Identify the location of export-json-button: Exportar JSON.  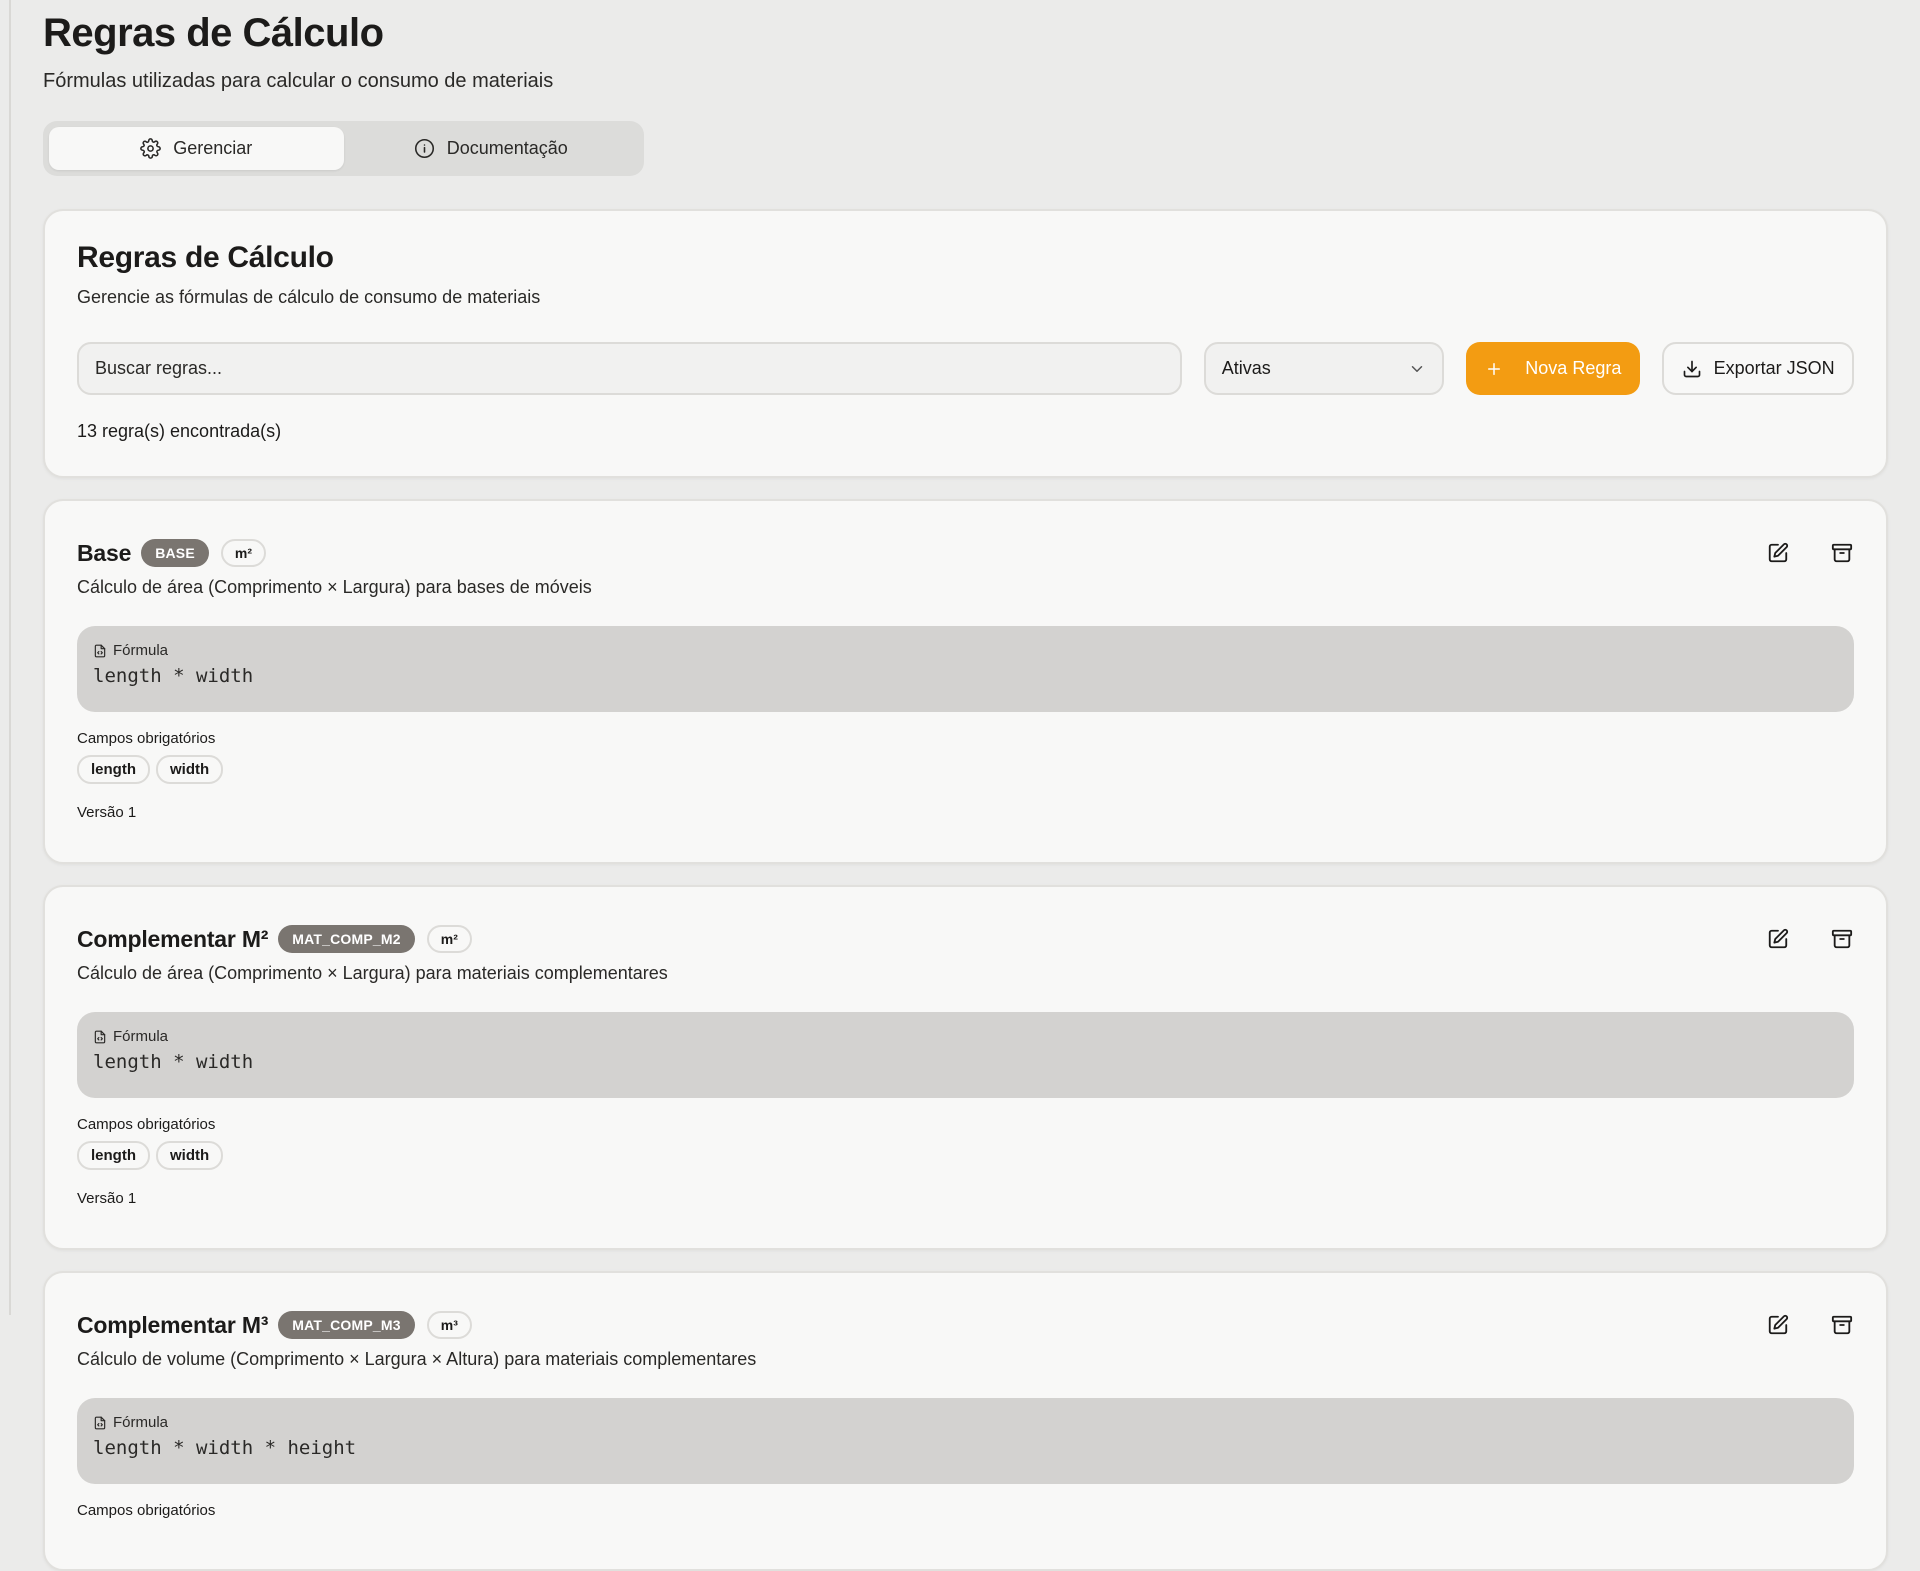
(1758, 368).